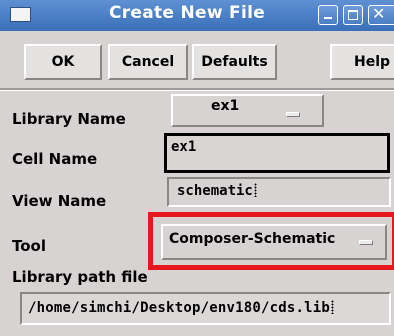 This screenshot has height=336, width=394. I want to click on cell-name-value: ex1, so click(184, 147).